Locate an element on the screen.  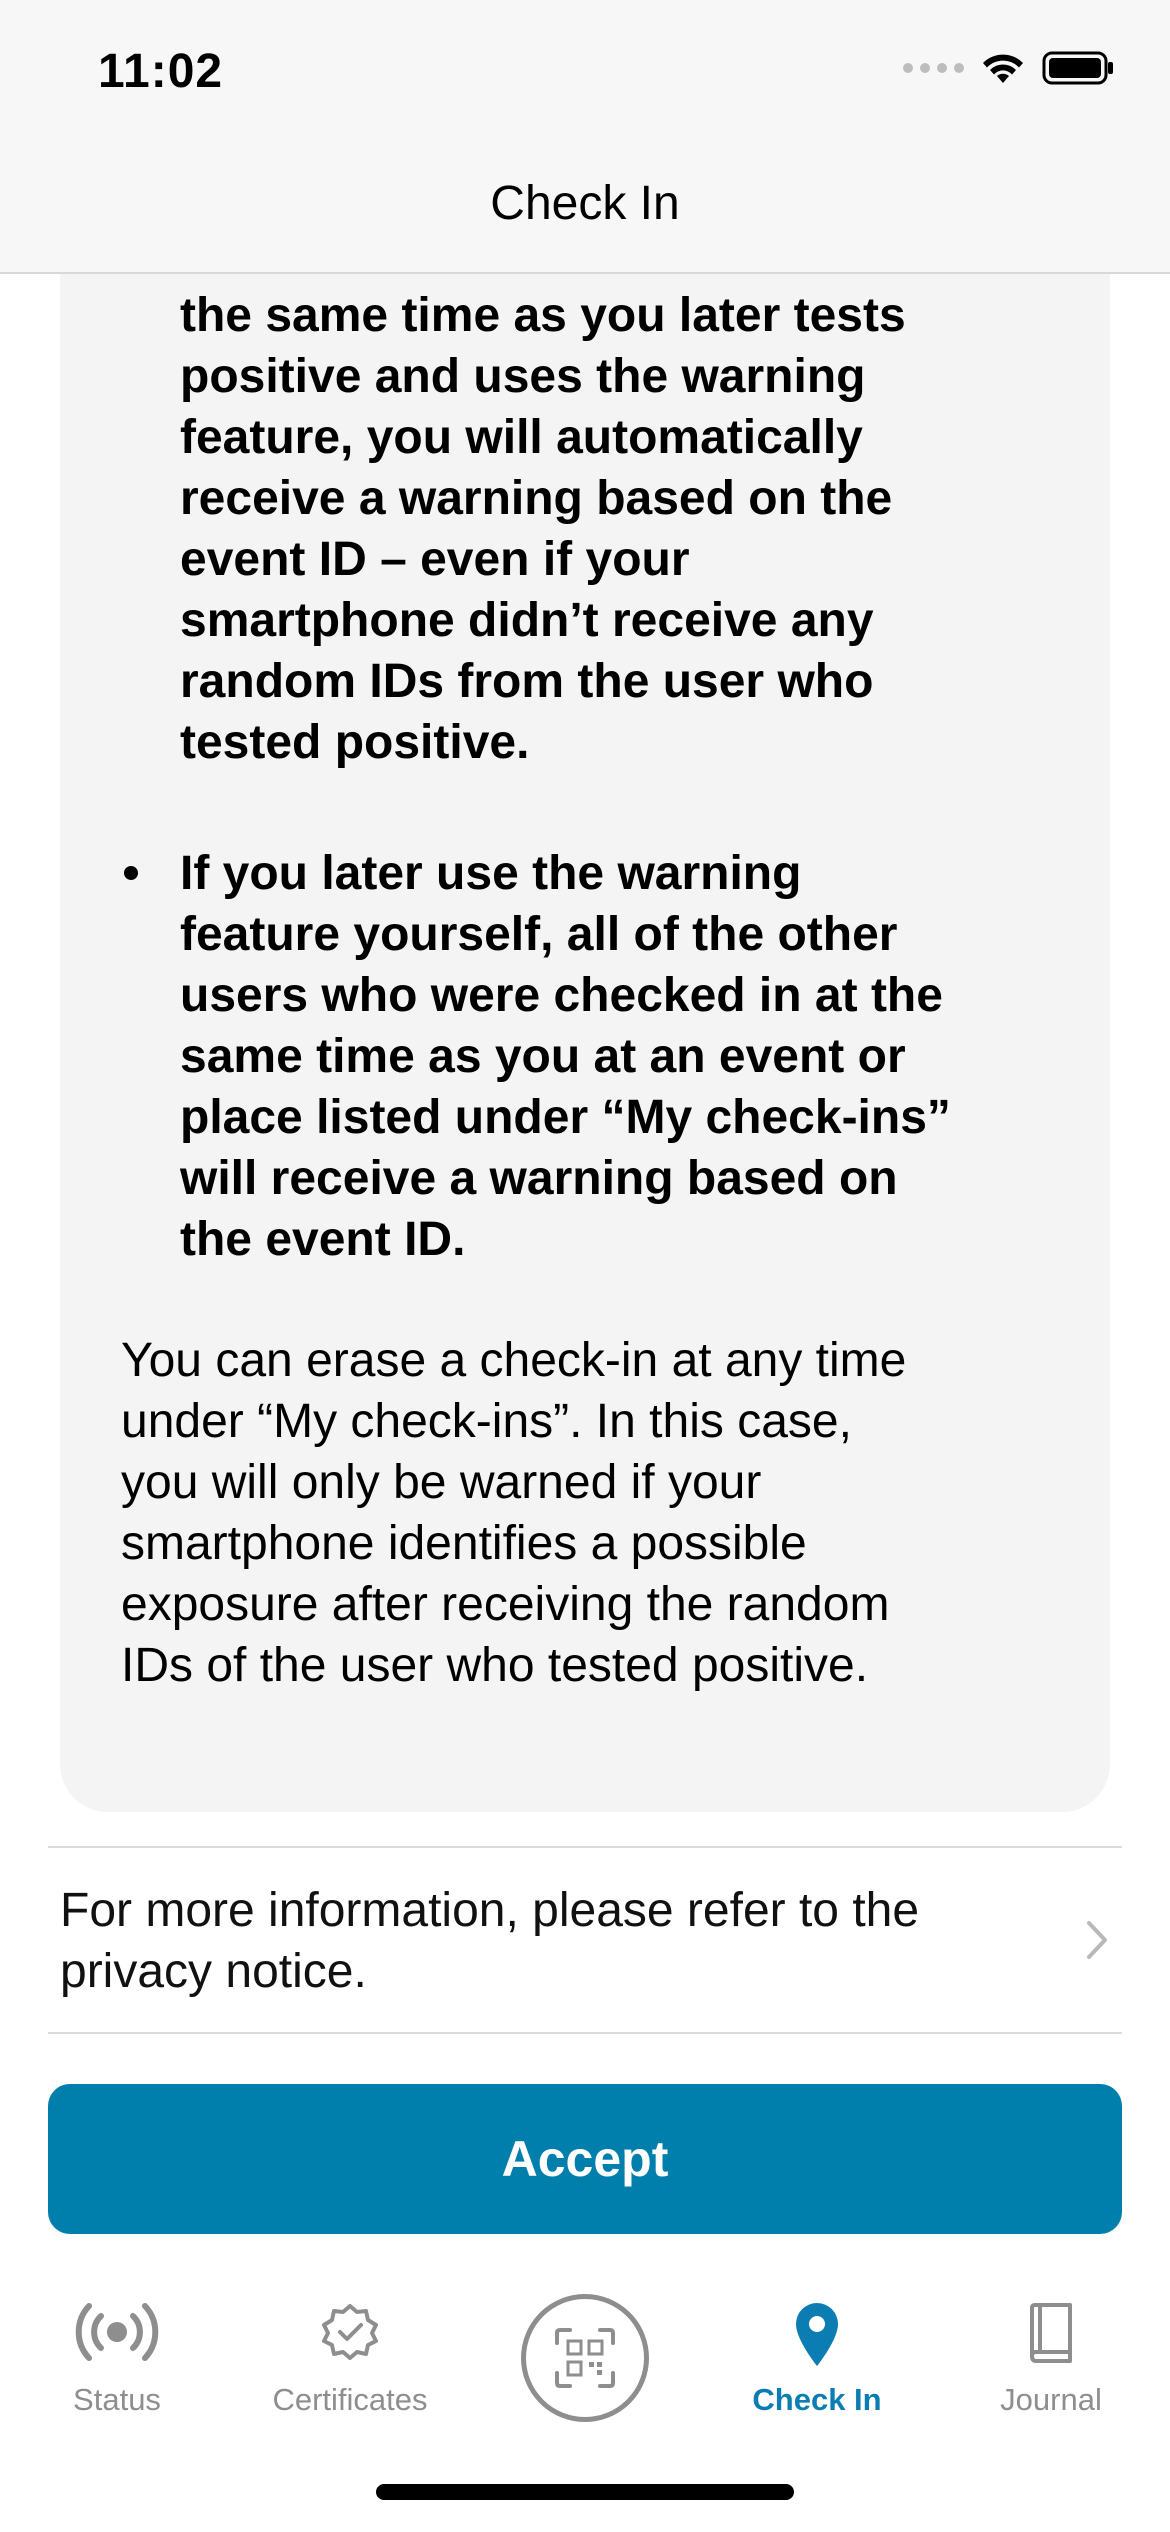
tab-label: Check In is located at coordinates (817, 2399).